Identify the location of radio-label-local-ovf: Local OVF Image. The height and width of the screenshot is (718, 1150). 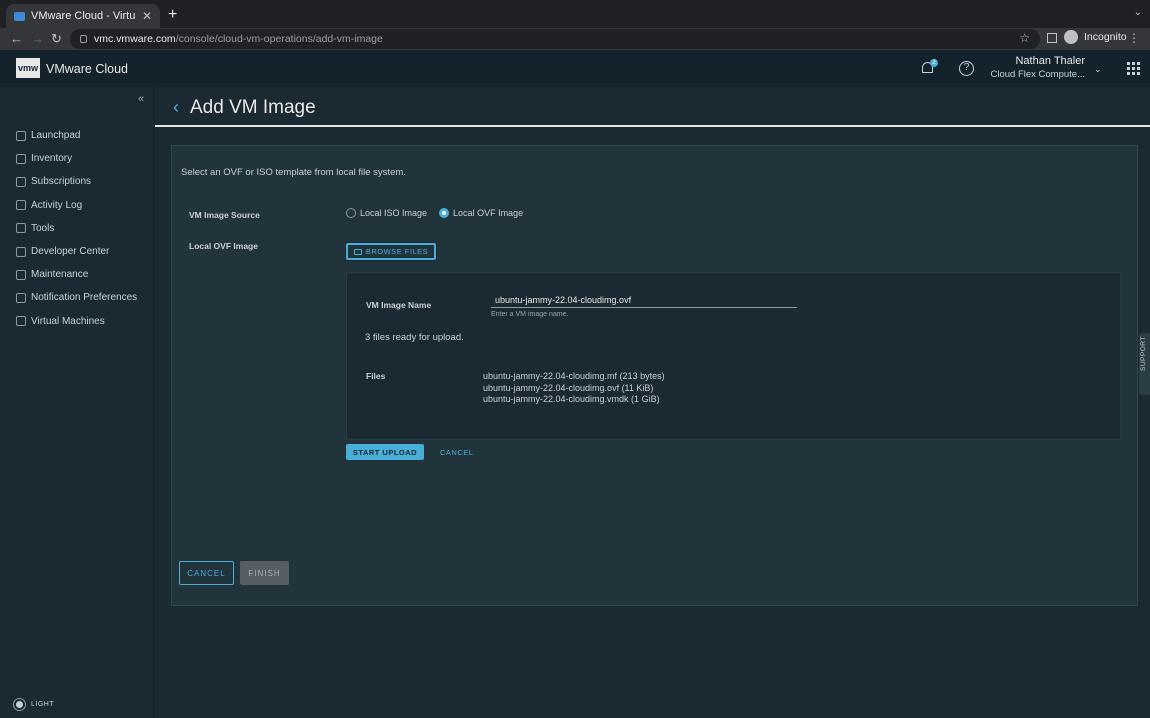
(488, 213).